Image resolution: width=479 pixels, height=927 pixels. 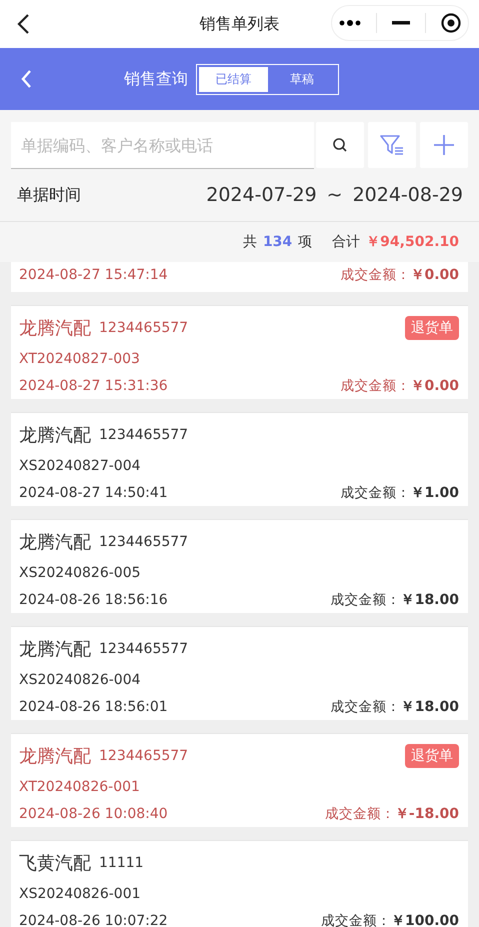 What do you see at coordinates (424, 920) in the screenshot?
I see `order-amount: ￥100.00` at bounding box center [424, 920].